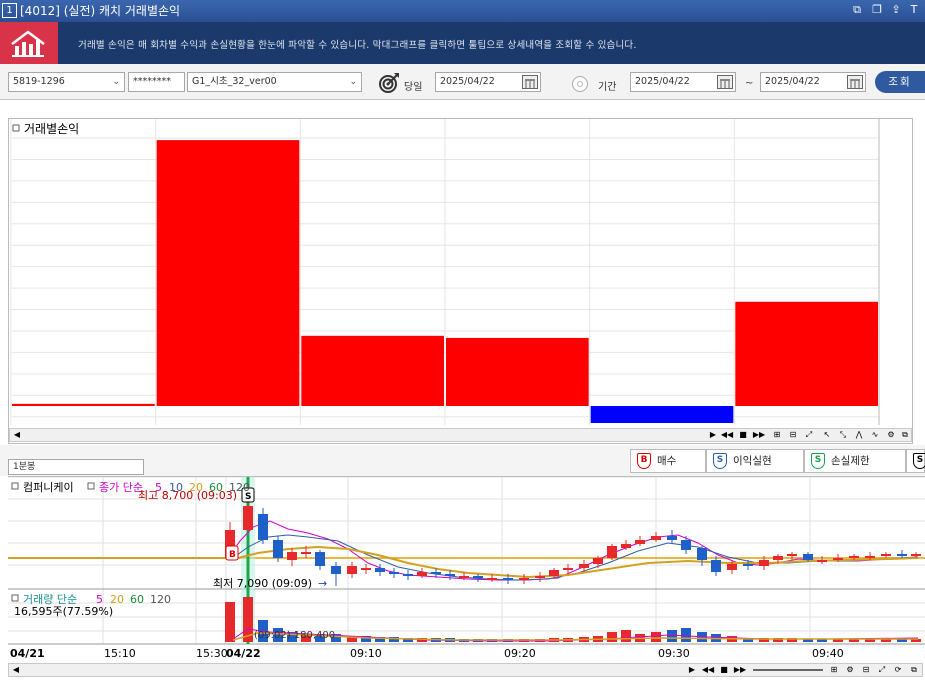 Image resolution: width=925 pixels, height=688 pixels. I want to click on today-date-field: 2025/04/22, so click(488, 82).